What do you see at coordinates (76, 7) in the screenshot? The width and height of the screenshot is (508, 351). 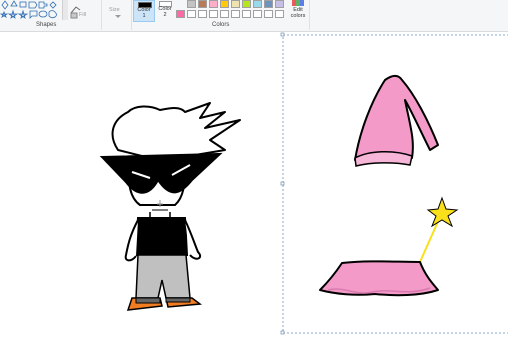 I see `outline-button` at bounding box center [76, 7].